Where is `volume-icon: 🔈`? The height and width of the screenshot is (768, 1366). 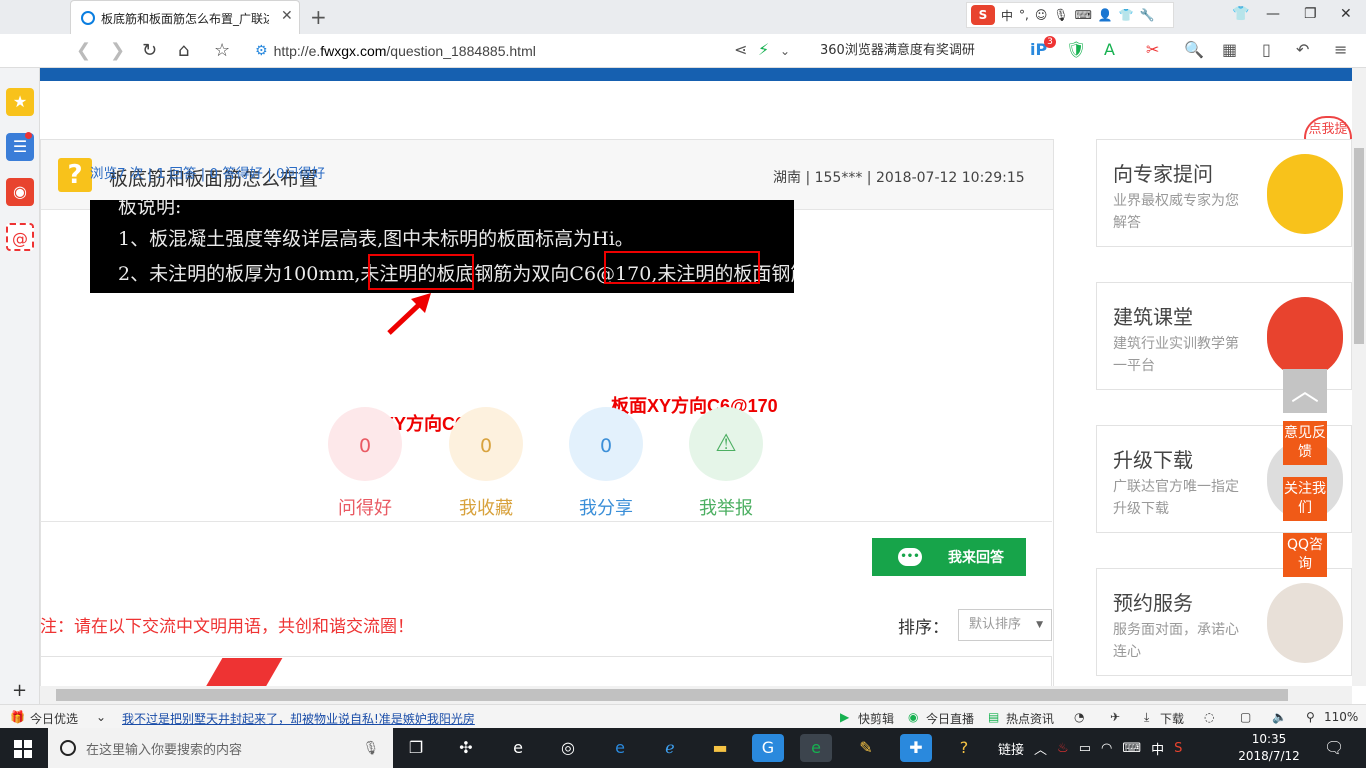 volume-icon: 🔈 is located at coordinates (1279, 717).